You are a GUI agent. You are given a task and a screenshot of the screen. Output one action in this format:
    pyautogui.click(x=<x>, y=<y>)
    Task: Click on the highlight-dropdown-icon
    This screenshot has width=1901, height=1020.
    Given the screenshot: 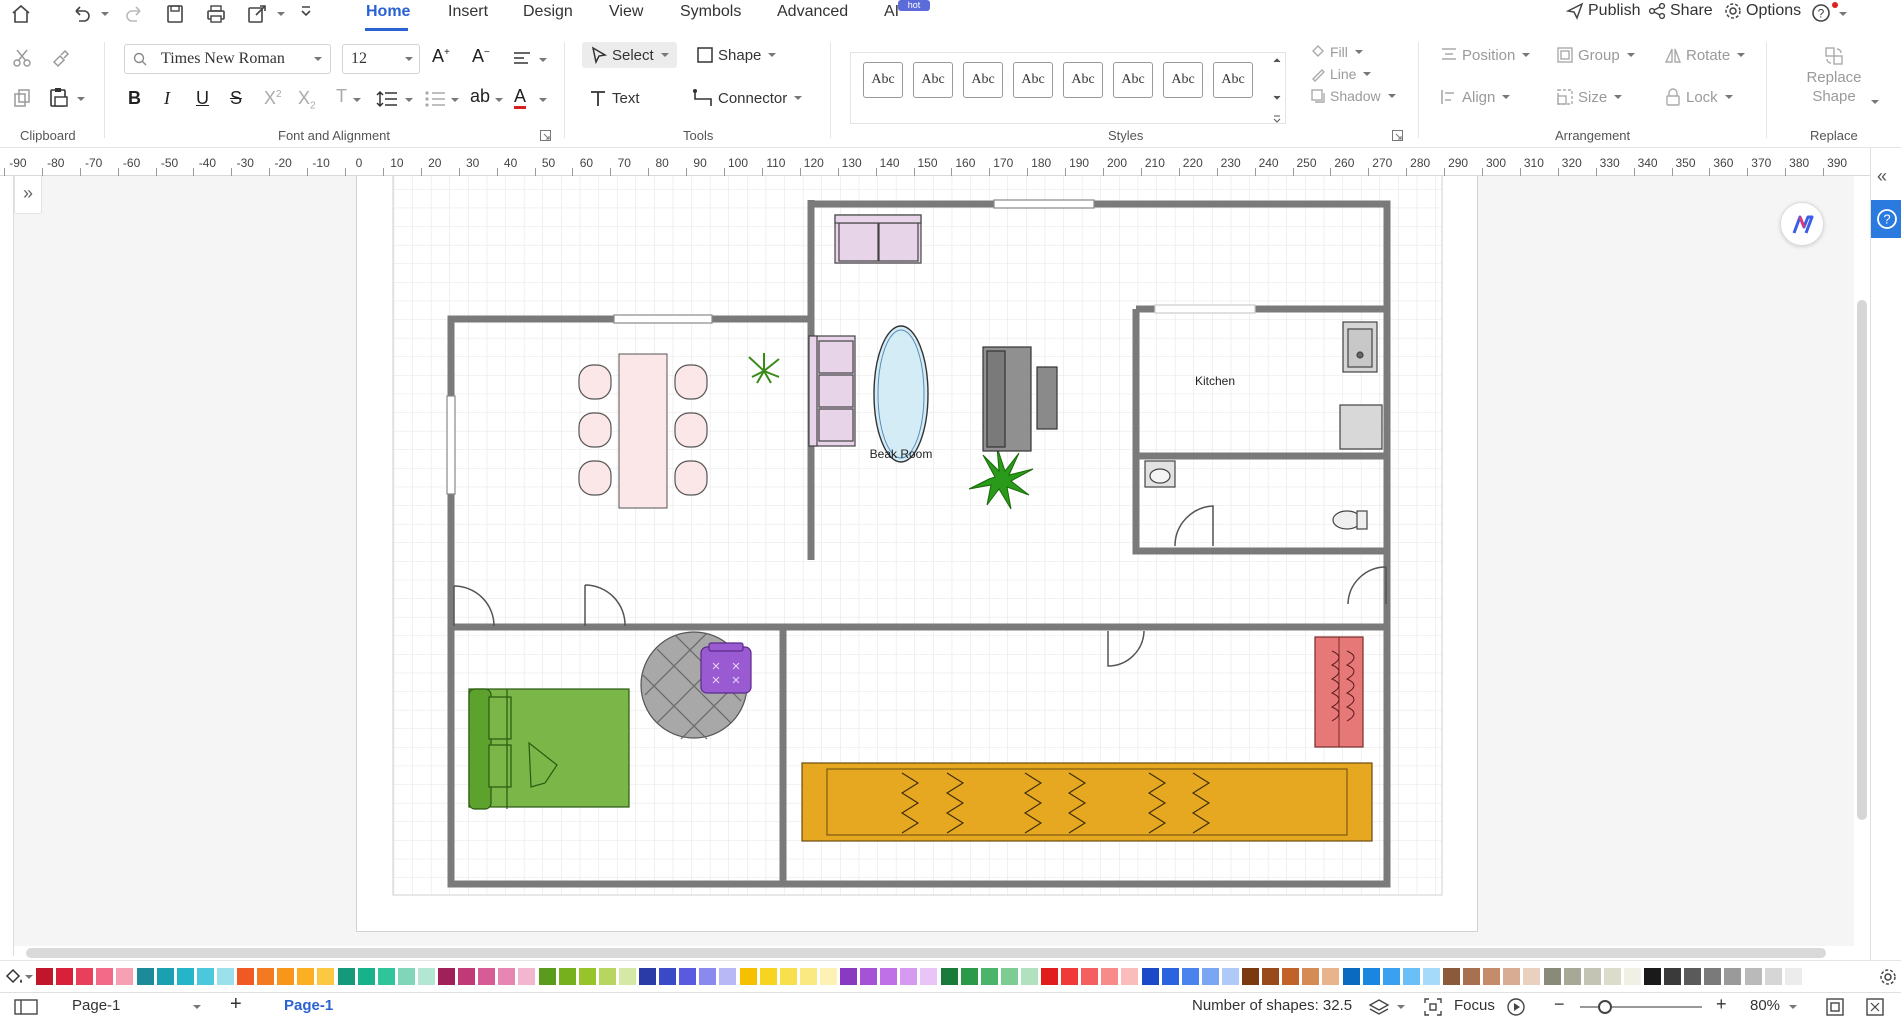 What is the action you would take?
    pyautogui.click(x=499, y=100)
    